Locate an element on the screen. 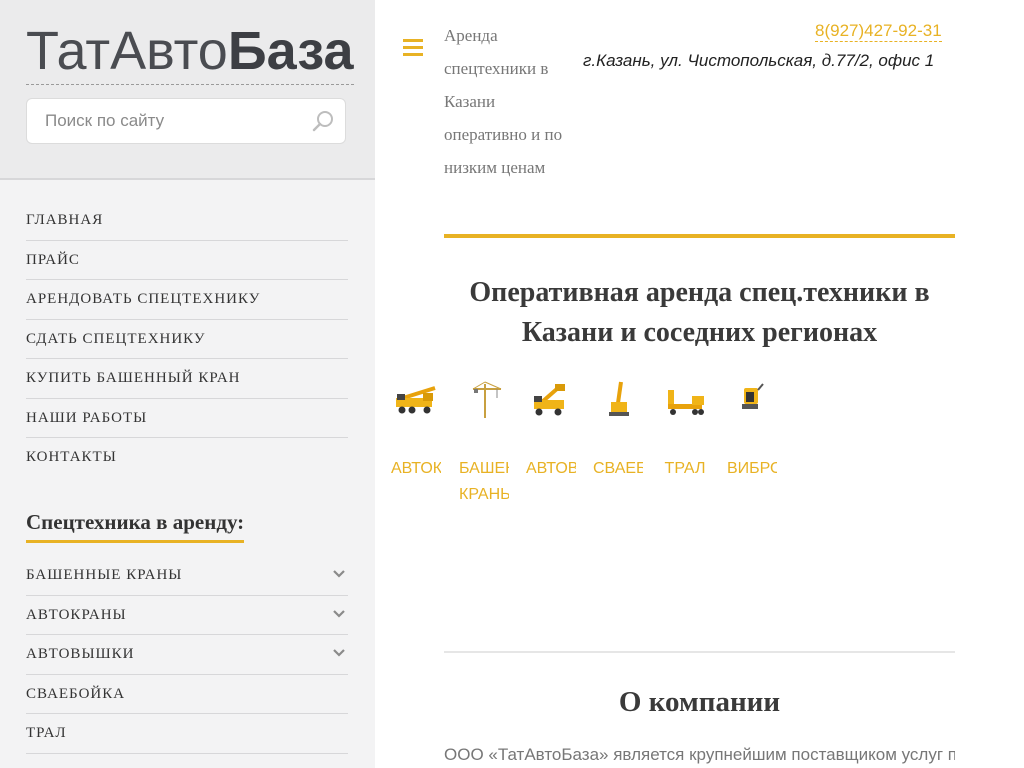 The height and width of the screenshot is (768, 1024). catalog-item-label: АВТОКРАНЫ is located at coordinates (76, 614).